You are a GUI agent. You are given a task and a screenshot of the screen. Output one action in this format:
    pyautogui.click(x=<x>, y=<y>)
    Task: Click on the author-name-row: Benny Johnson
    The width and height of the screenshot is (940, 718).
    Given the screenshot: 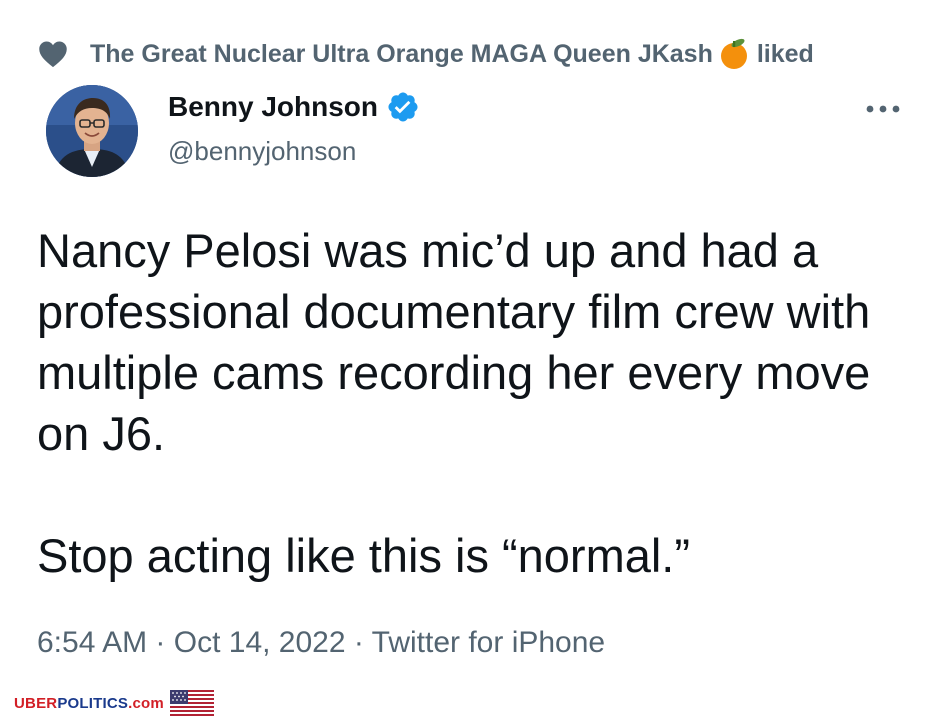 What is the action you would take?
    pyautogui.click(x=294, y=107)
    